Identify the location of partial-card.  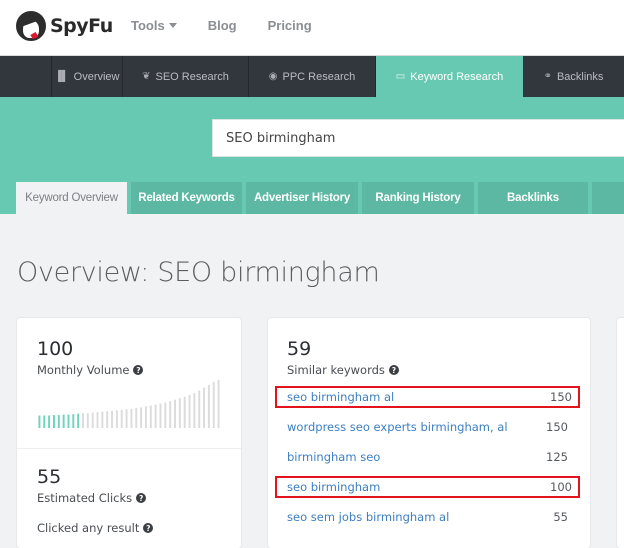
(620, 433).